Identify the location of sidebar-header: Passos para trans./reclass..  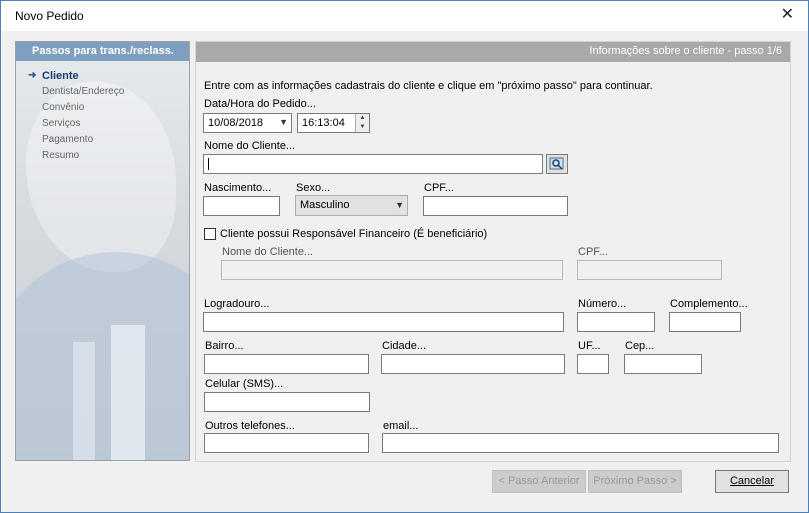
(102, 51).